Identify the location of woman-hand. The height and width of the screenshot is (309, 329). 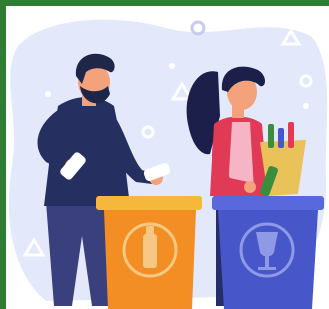
(250, 187).